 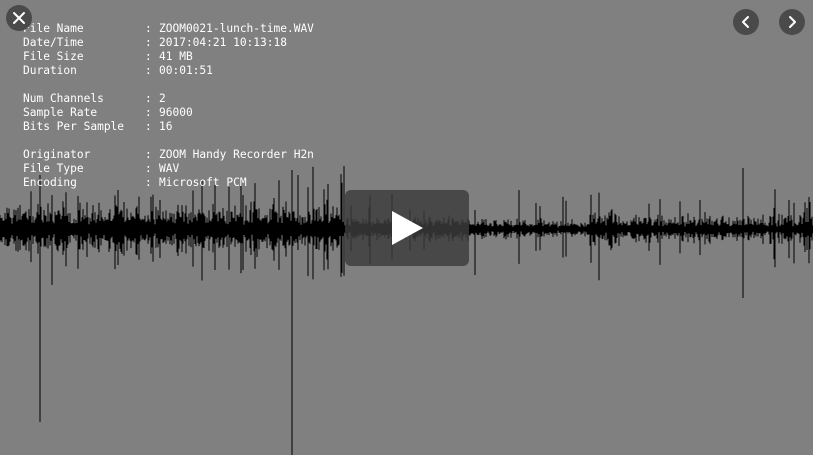 I want to click on metadata-value: 96000, so click(x=176, y=112).